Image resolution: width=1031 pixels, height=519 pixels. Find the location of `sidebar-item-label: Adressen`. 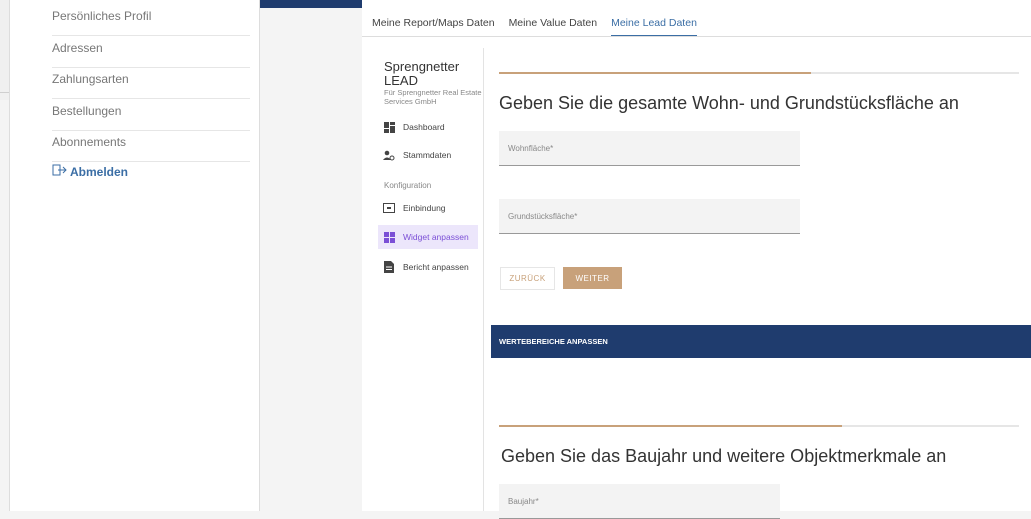

sidebar-item-label: Adressen is located at coordinates (77, 48).